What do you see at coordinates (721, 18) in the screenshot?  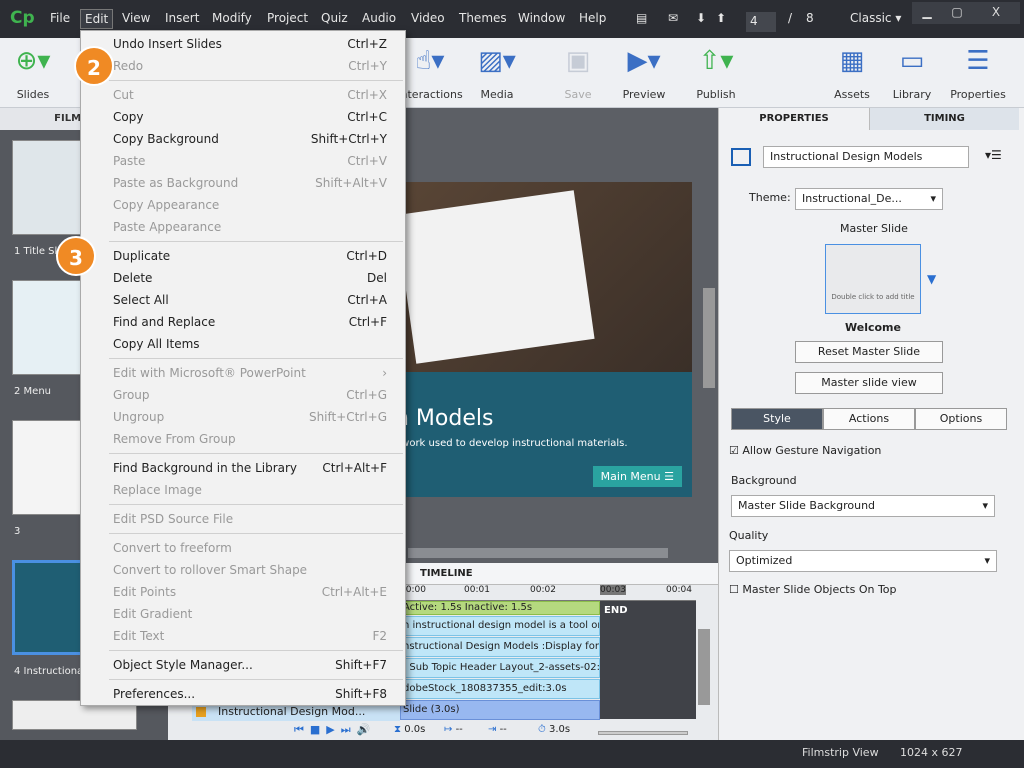 I see `arrow-up-icon: ⬆` at bounding box center [721, 18].